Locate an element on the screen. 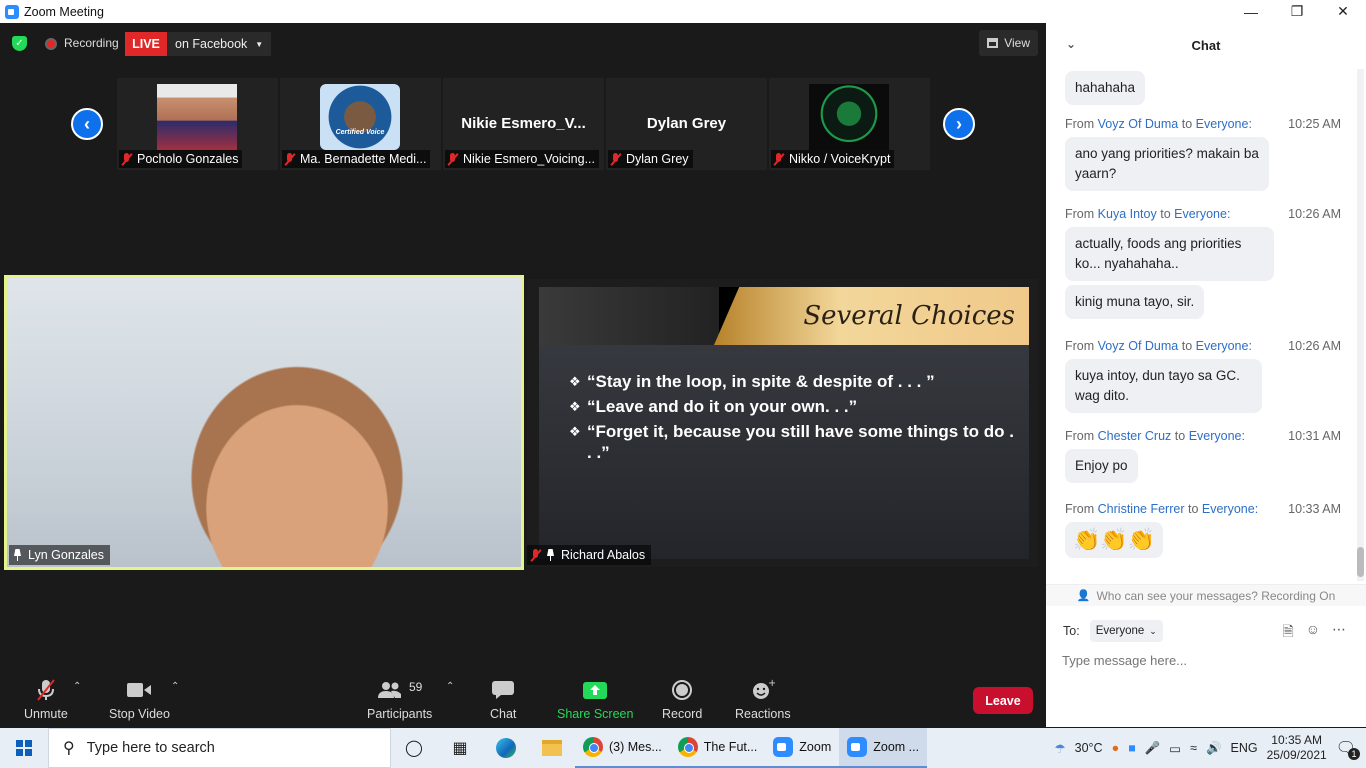 This screenshot has width=1366, height=768. recording-label: Recording is located at coordinates (91, 43).